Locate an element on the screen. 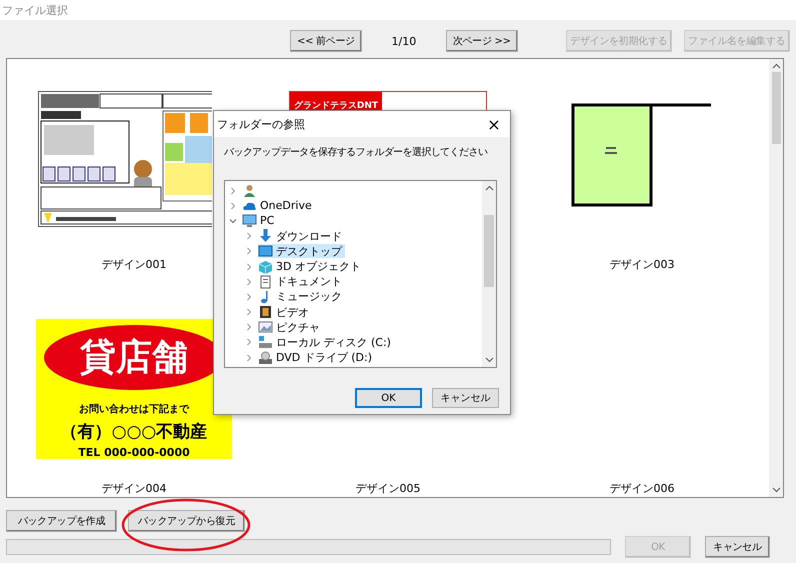 The image size is (796, 563). folder-item: デスクトップ is located at coordinates (301, 251).